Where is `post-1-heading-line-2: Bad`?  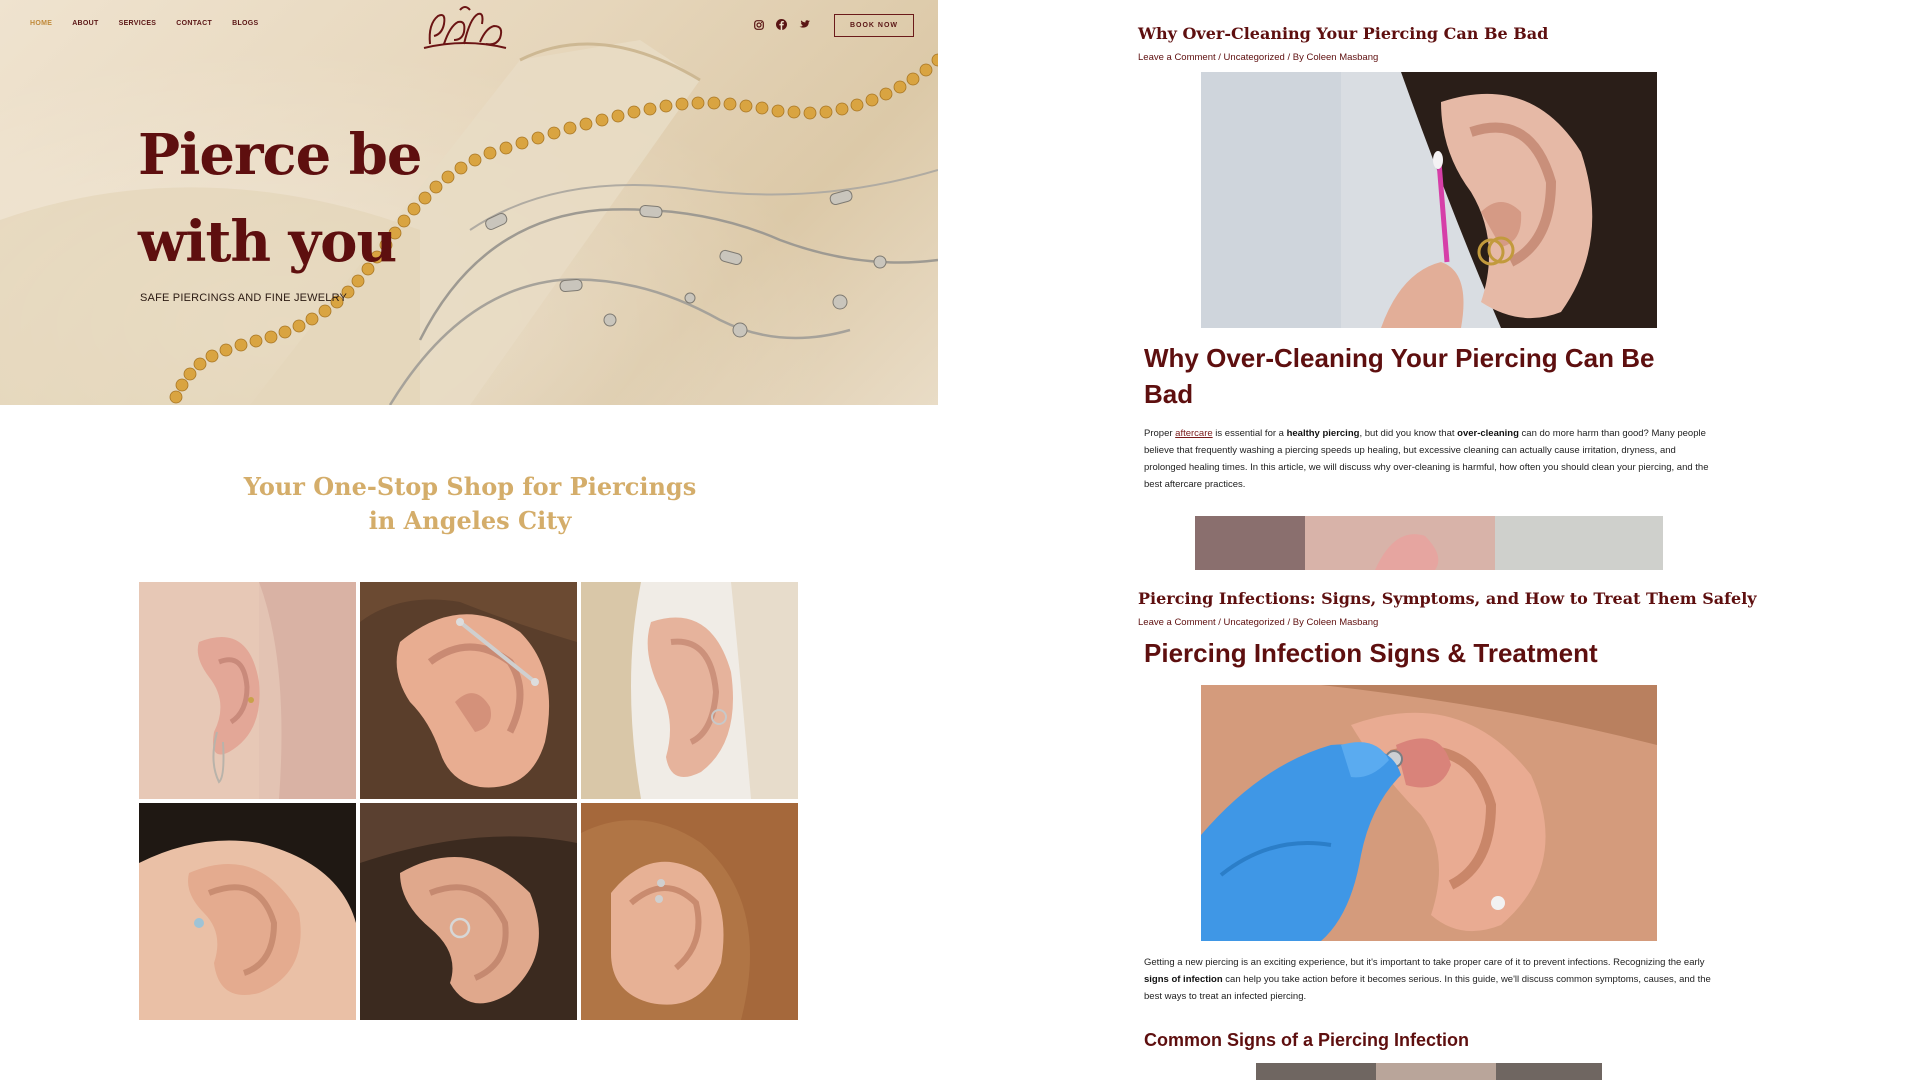 post-1-heading-line-2: Bad is located at coordinates (1169, 394).